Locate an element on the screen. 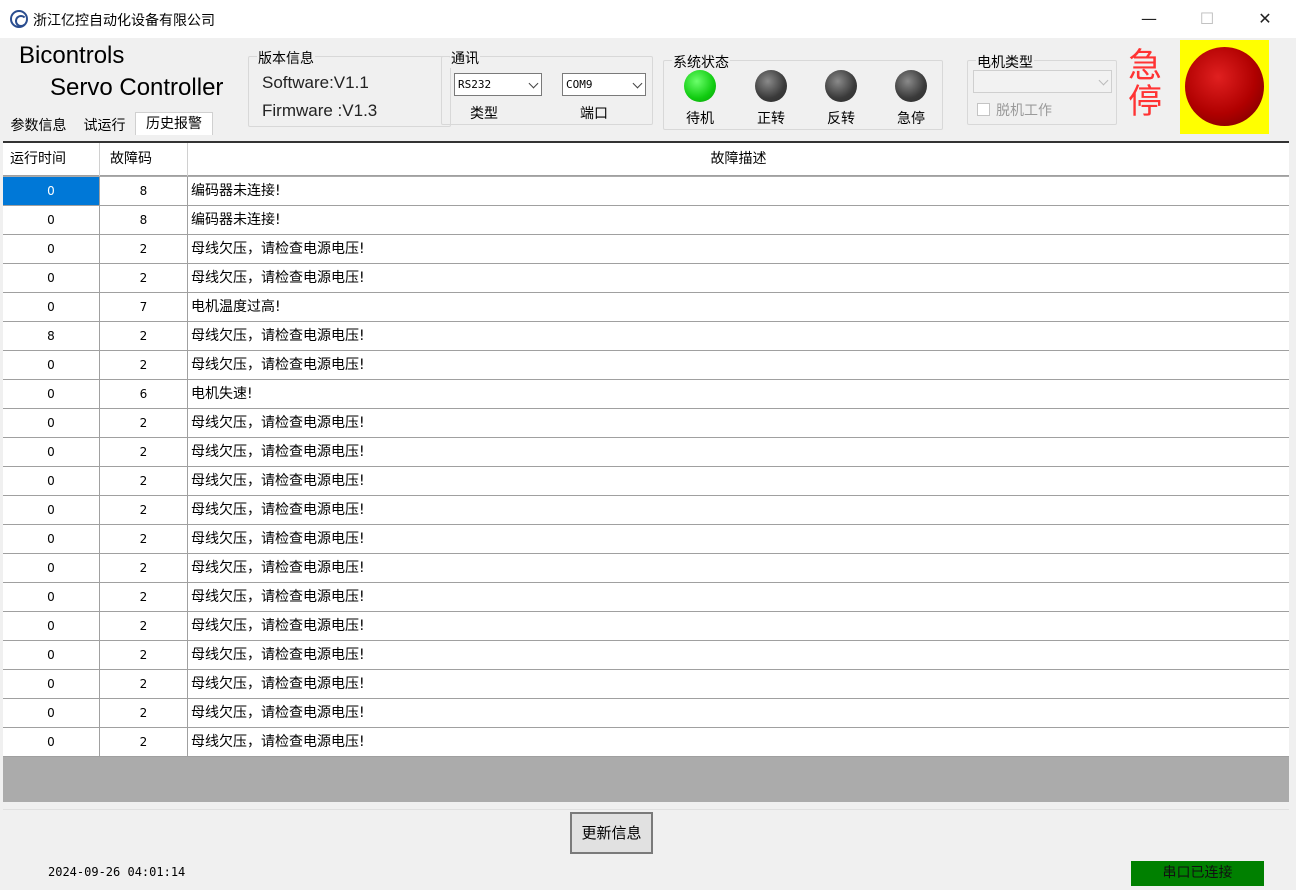 This screenshot has height=890, width=1296. tab-params: 参数信息 is located at coordinates (38, 126).